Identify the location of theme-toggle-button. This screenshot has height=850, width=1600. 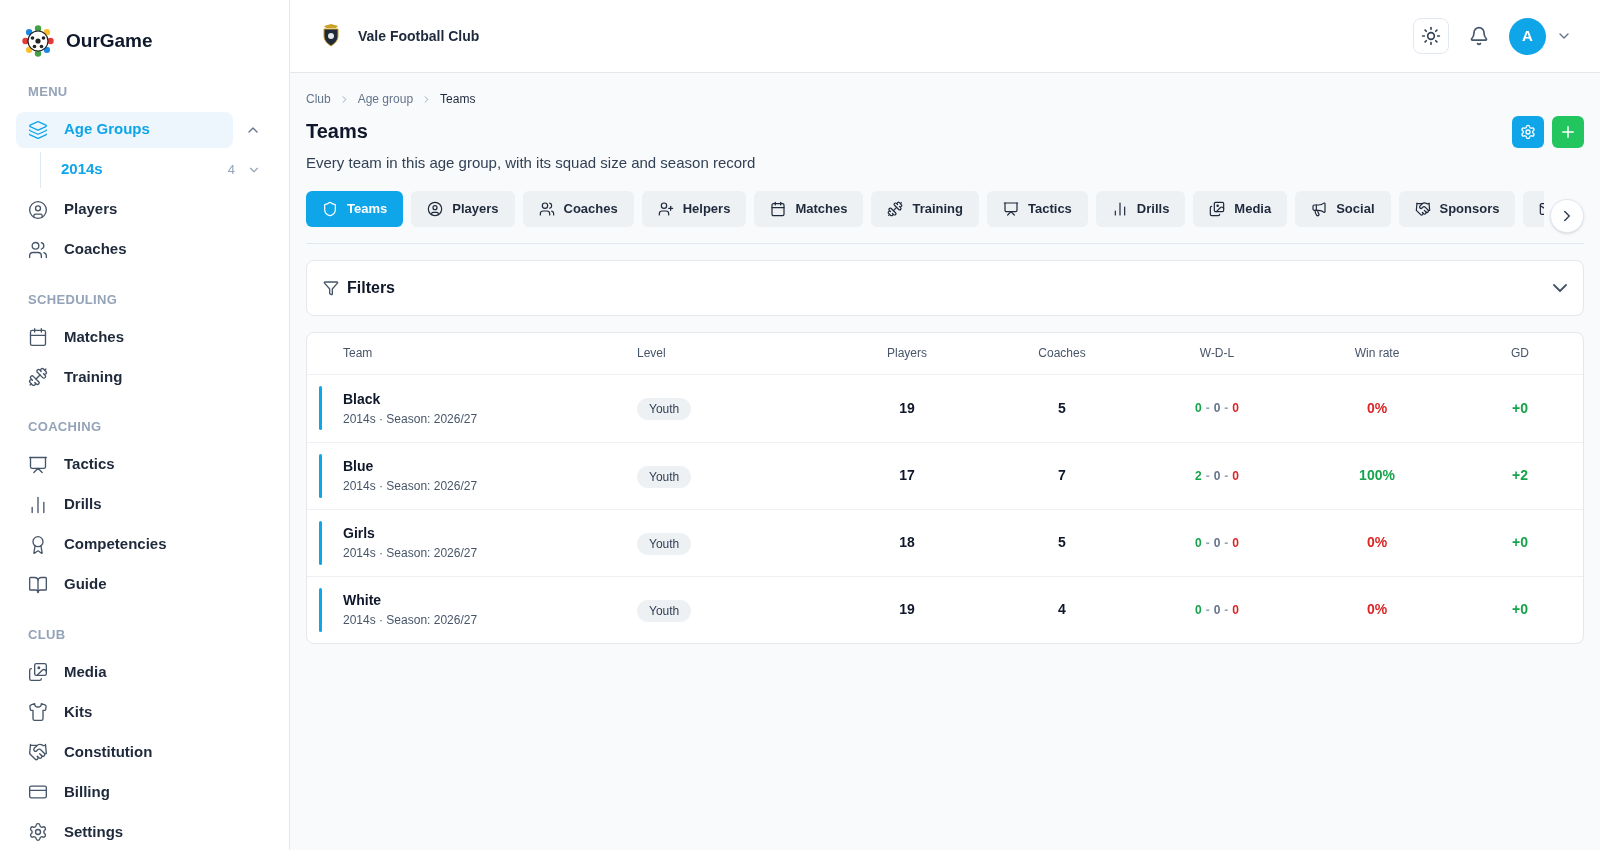
(1431, 36).